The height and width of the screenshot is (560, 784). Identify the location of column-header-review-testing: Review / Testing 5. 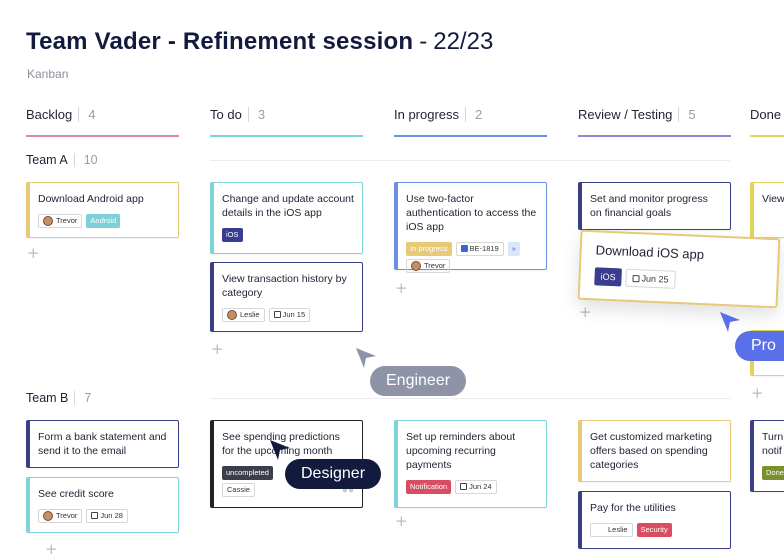
(637, 114).